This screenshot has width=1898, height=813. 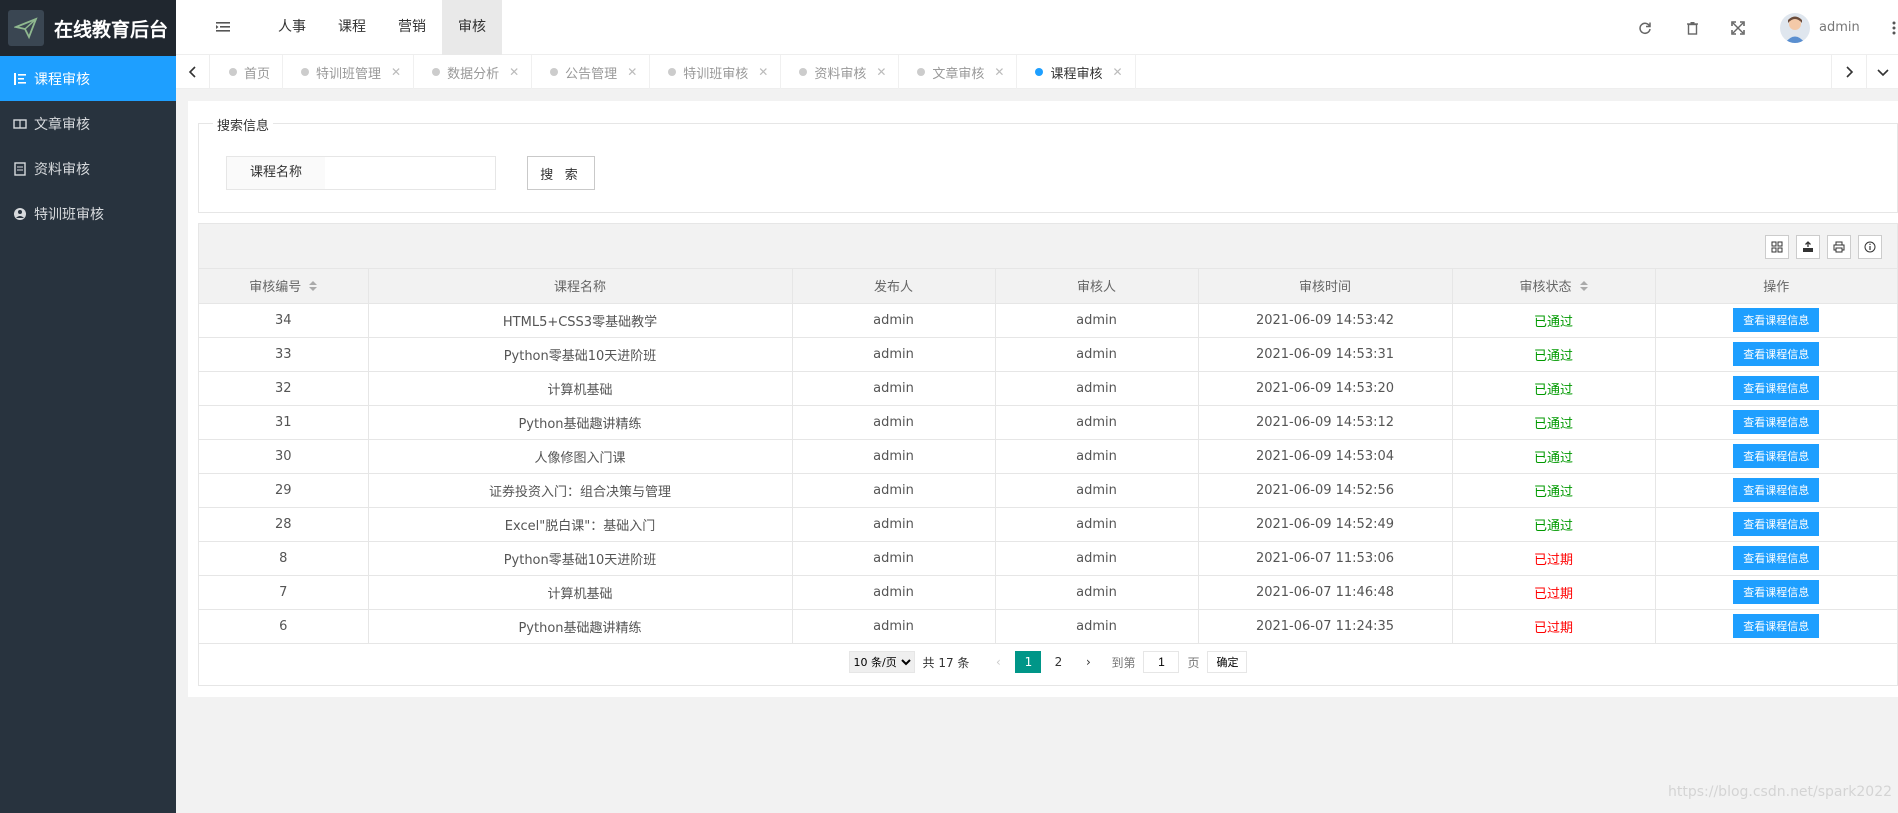 What do you see at coordinates (580, 524) in the screenshot?
I see `cell-course-name: Excel"脱白课"：基础入门` at bounding box center [580, 524].